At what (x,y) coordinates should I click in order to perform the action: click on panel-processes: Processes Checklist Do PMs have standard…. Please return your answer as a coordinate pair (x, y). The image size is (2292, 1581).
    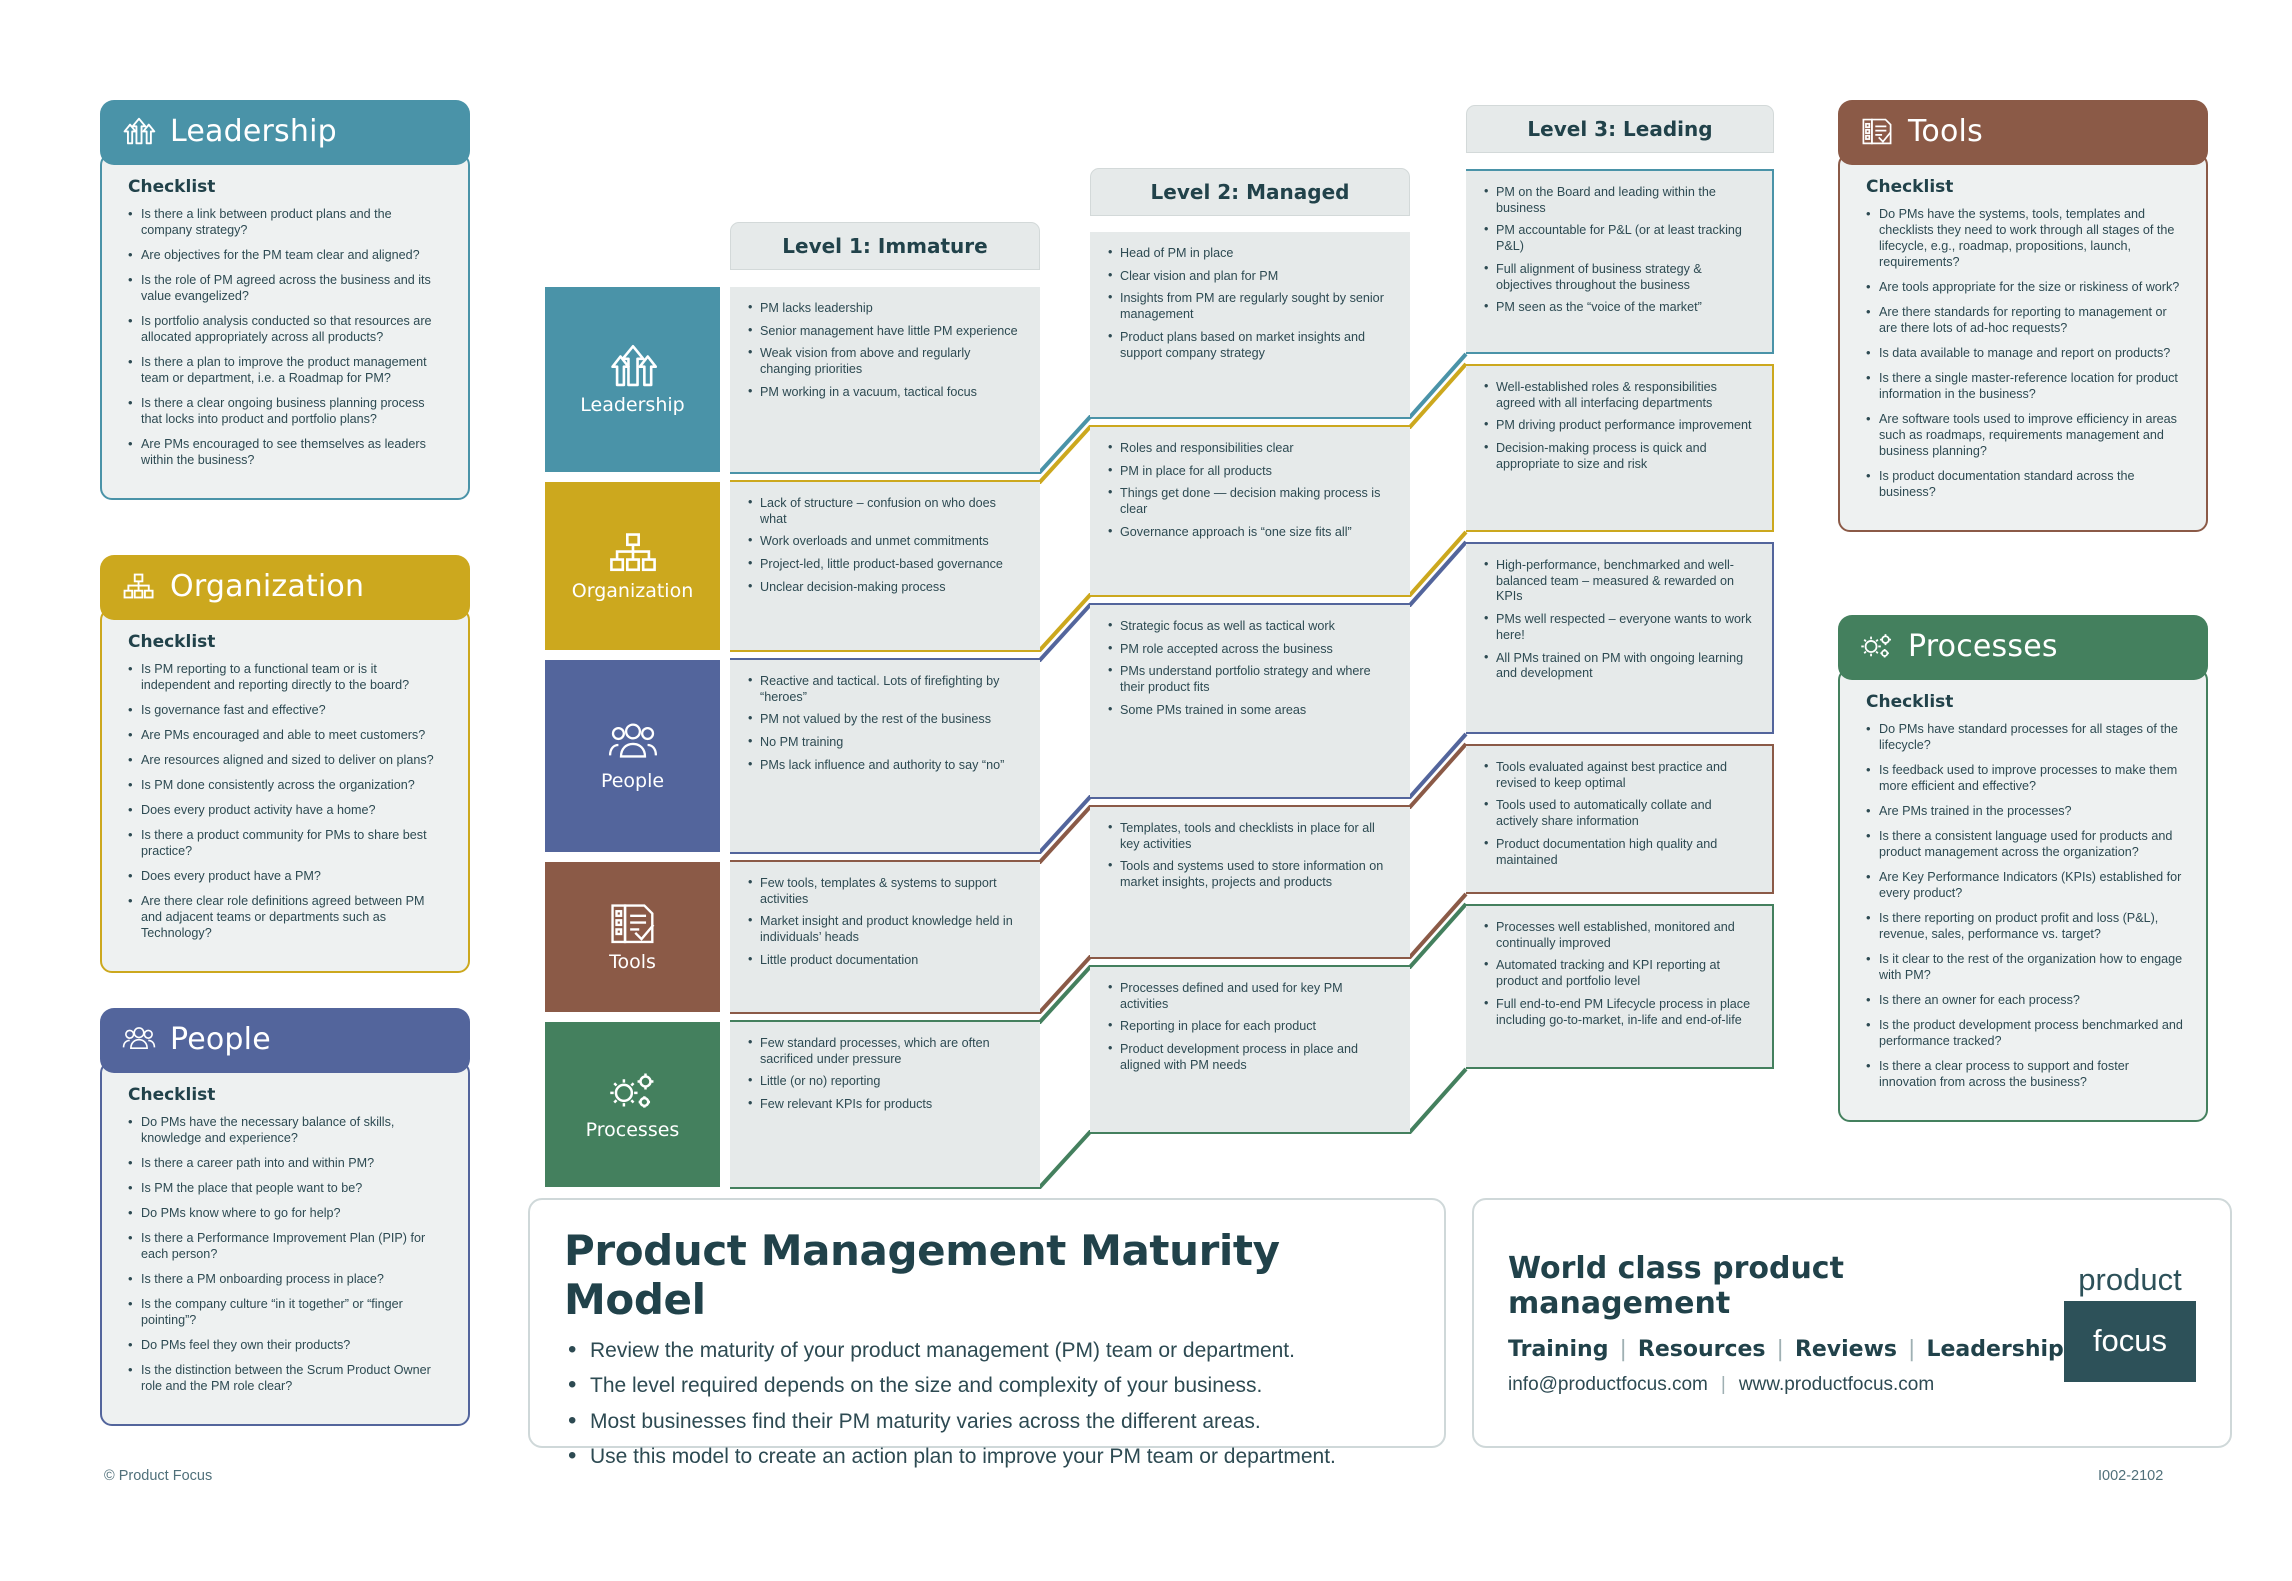
    Looking at the image, I should click on (2023, 868).